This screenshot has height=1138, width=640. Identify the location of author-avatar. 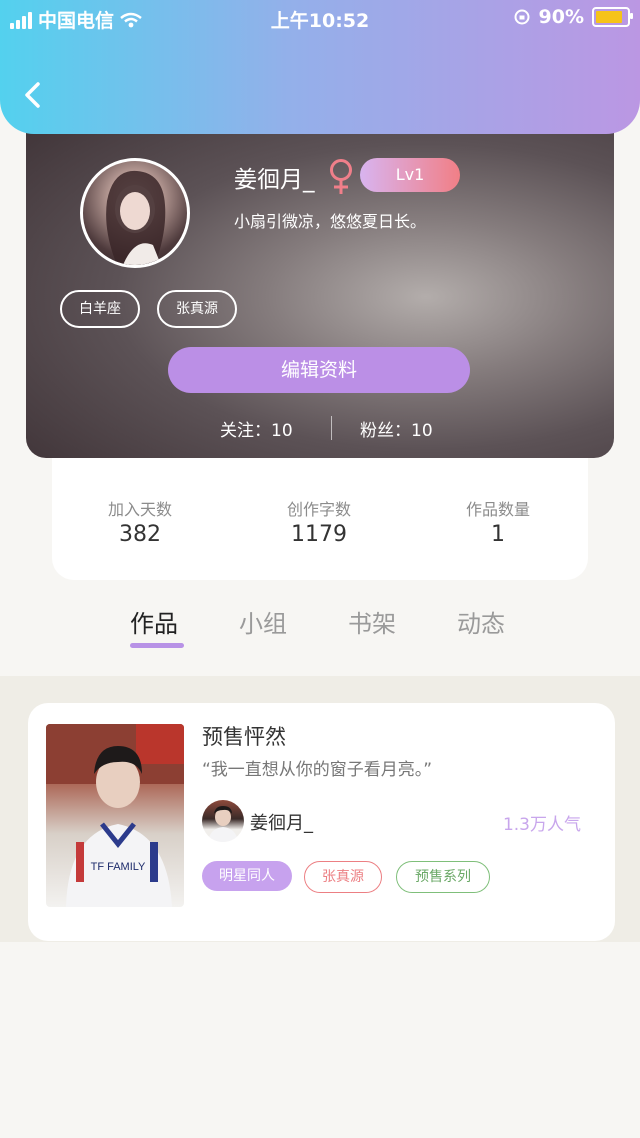
(223, 821).